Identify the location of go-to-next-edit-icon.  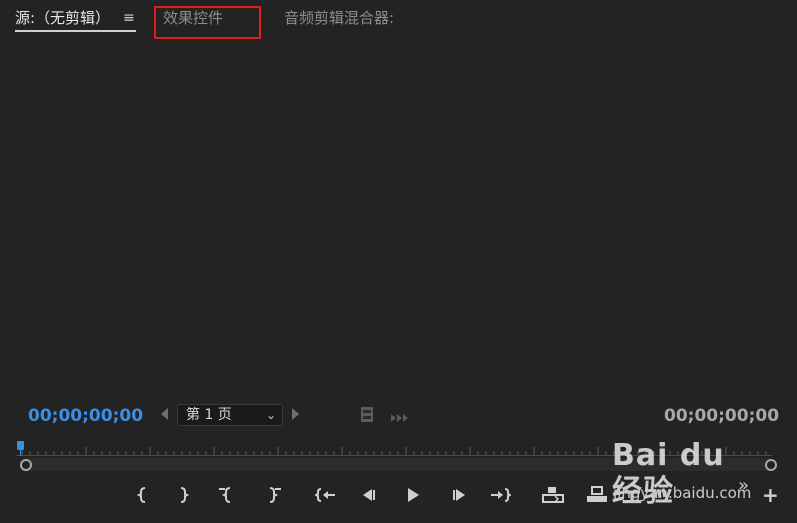
(500, 495).